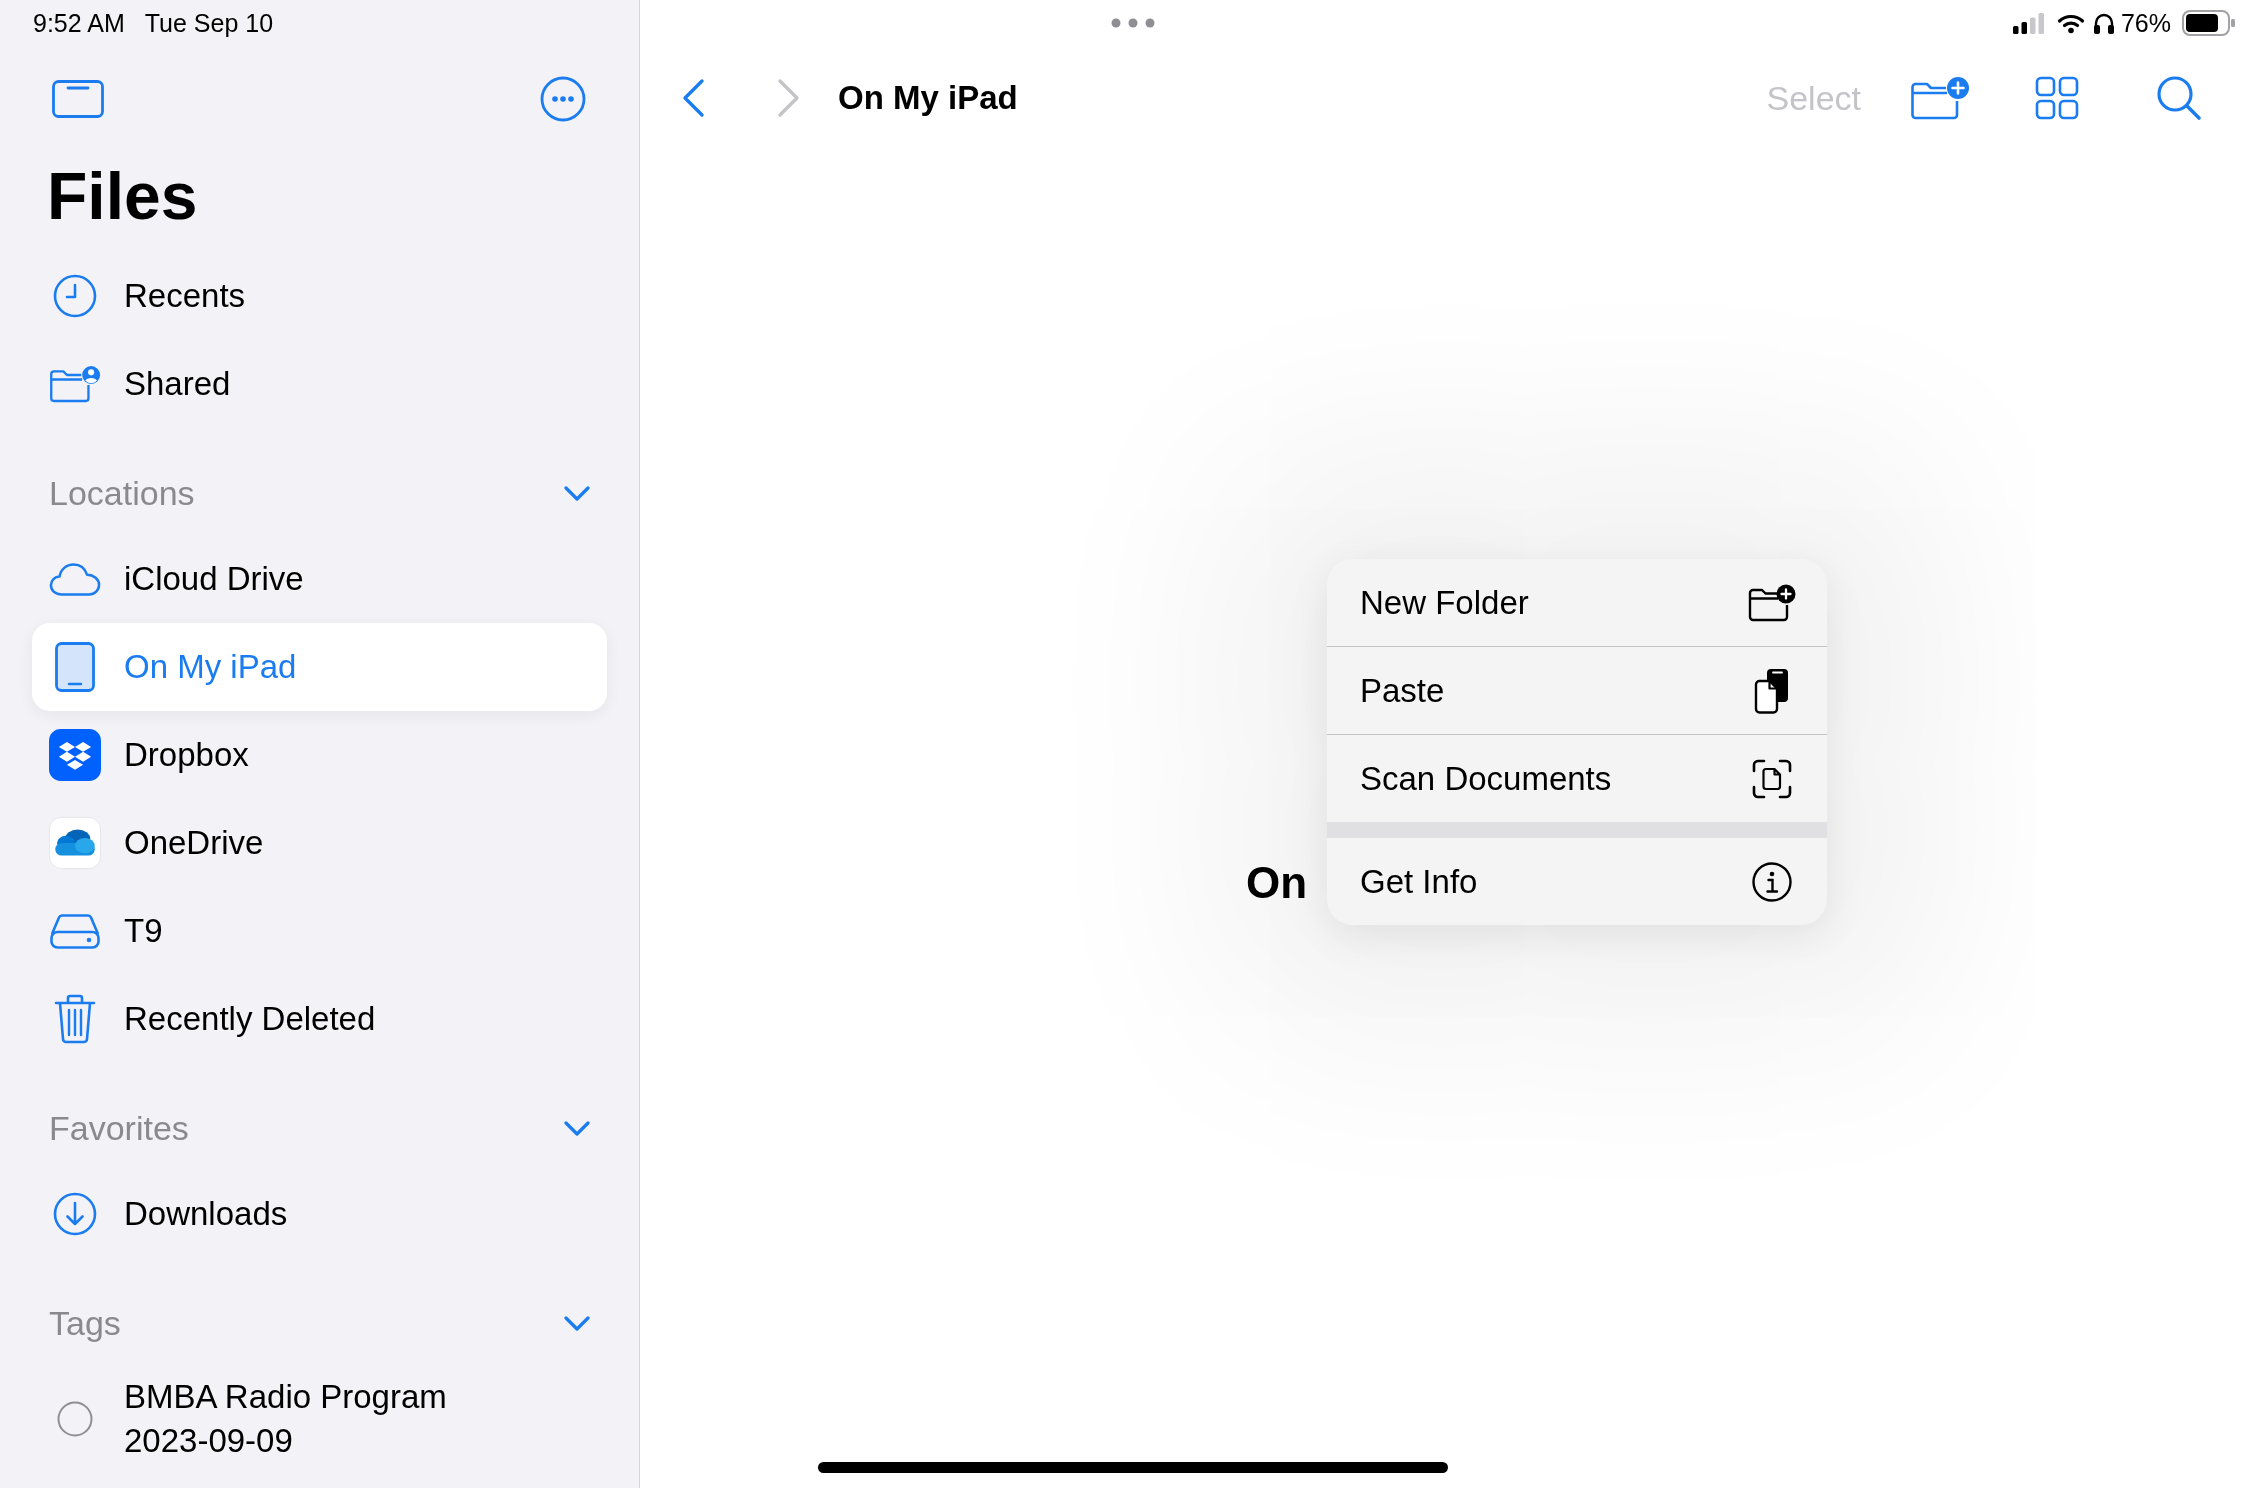  I want to click on sidebar-item: Recents, so click(319, 296).